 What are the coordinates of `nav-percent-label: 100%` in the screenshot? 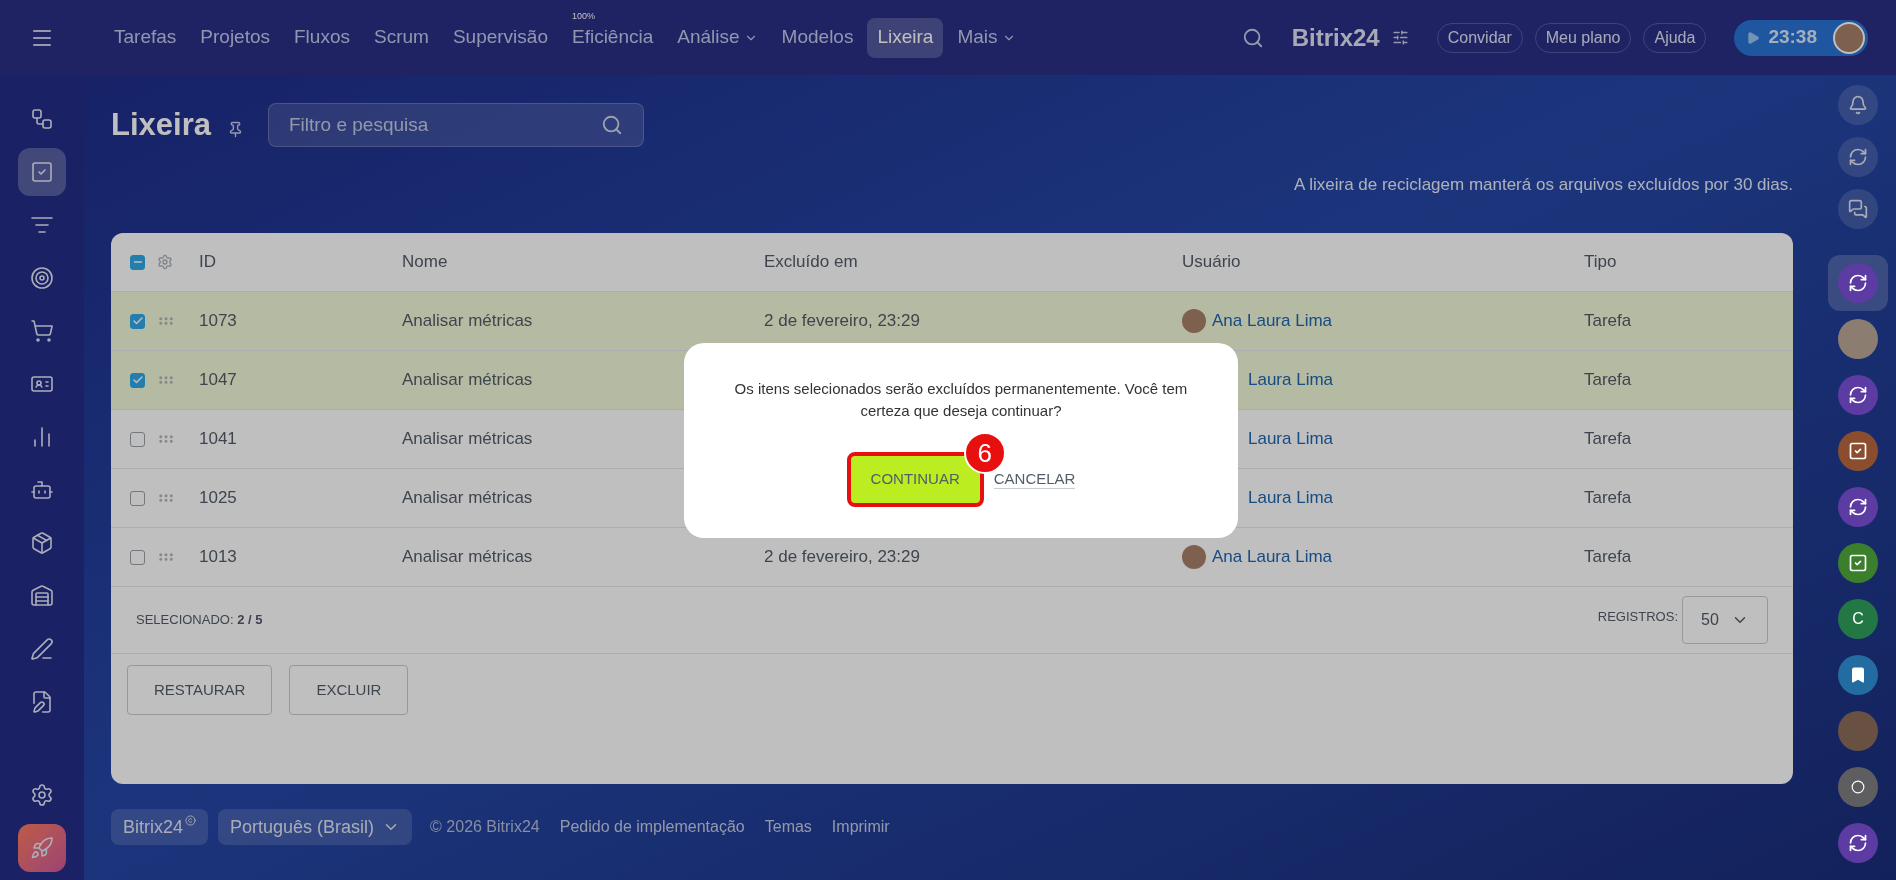 It's located at (583, 16).